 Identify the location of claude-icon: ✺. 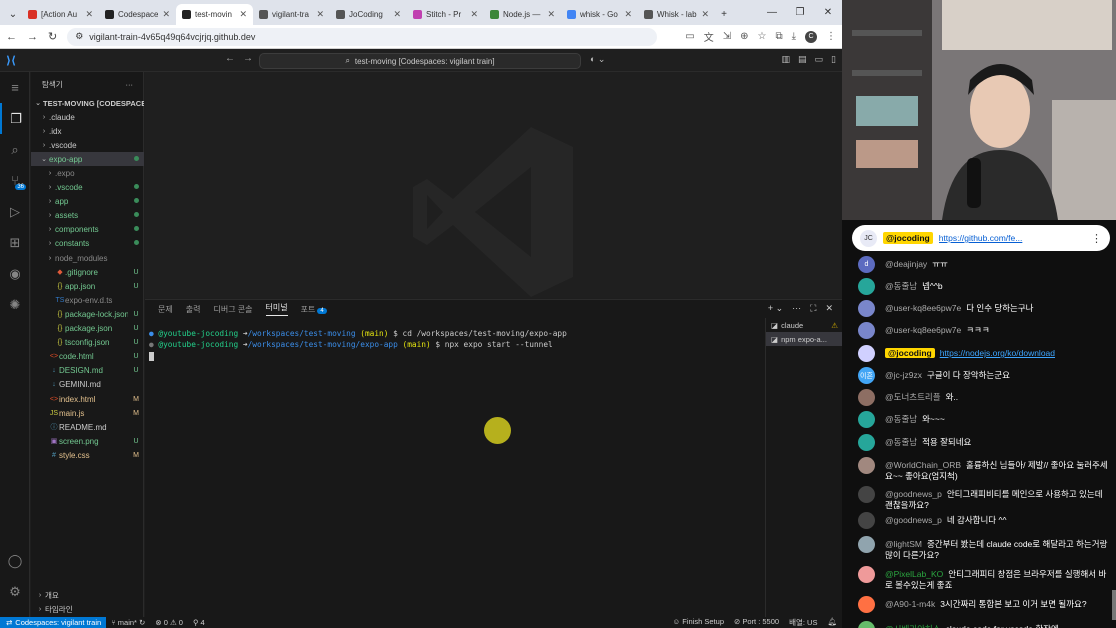
(15, 304).